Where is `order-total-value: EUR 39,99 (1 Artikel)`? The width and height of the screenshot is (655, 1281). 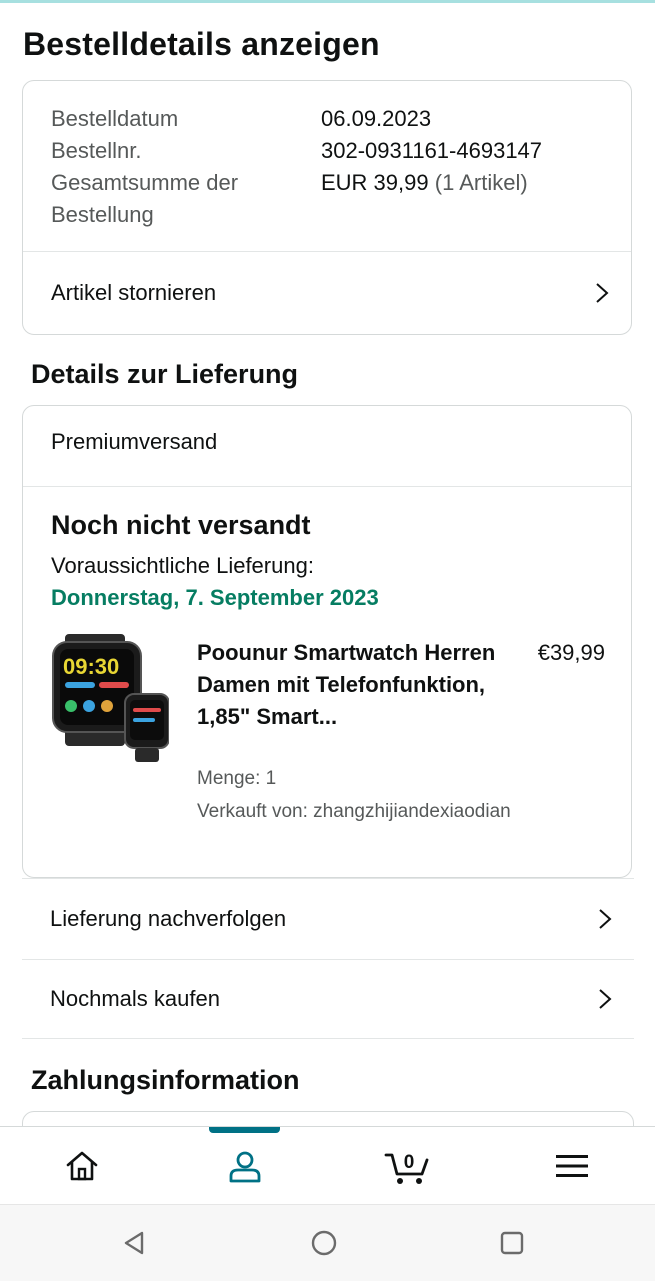 order-total-value: EUR 39,99 (1 Artikel) is located at coordinates (424, 183).